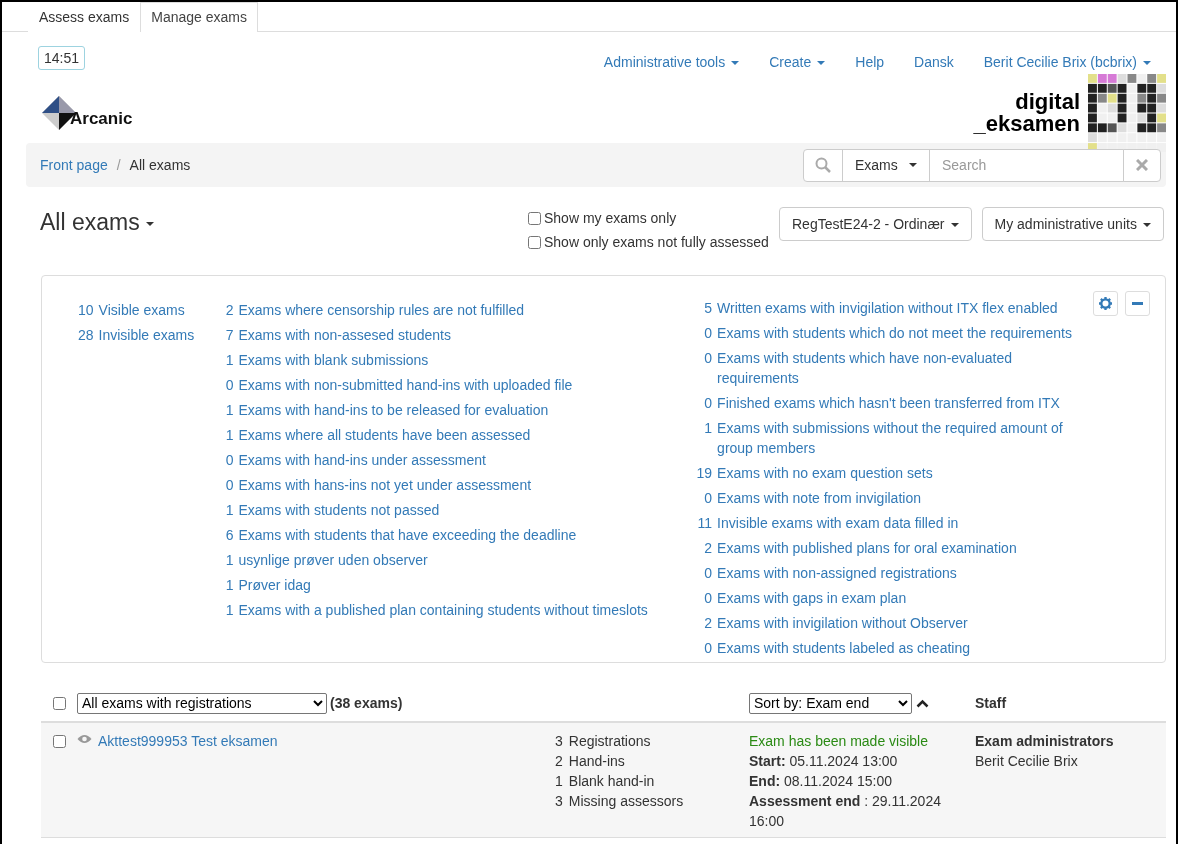  Describe the element at coordinates (704, 473) in the screenshot. I see `exam-count: 19` at that location.